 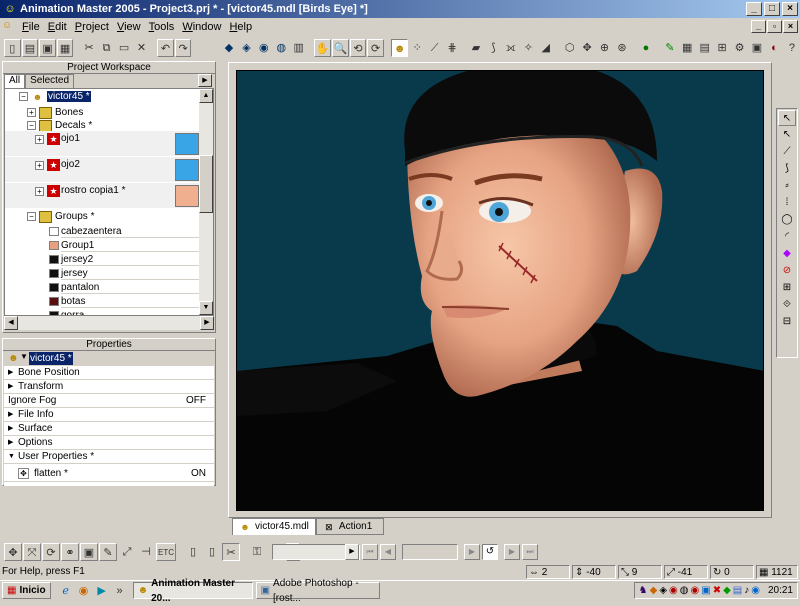 What do you see at coordinates (434, 48) in the screenshot?
I see `bone-mode-icon: ⟋` at bounding box center [434, 48].